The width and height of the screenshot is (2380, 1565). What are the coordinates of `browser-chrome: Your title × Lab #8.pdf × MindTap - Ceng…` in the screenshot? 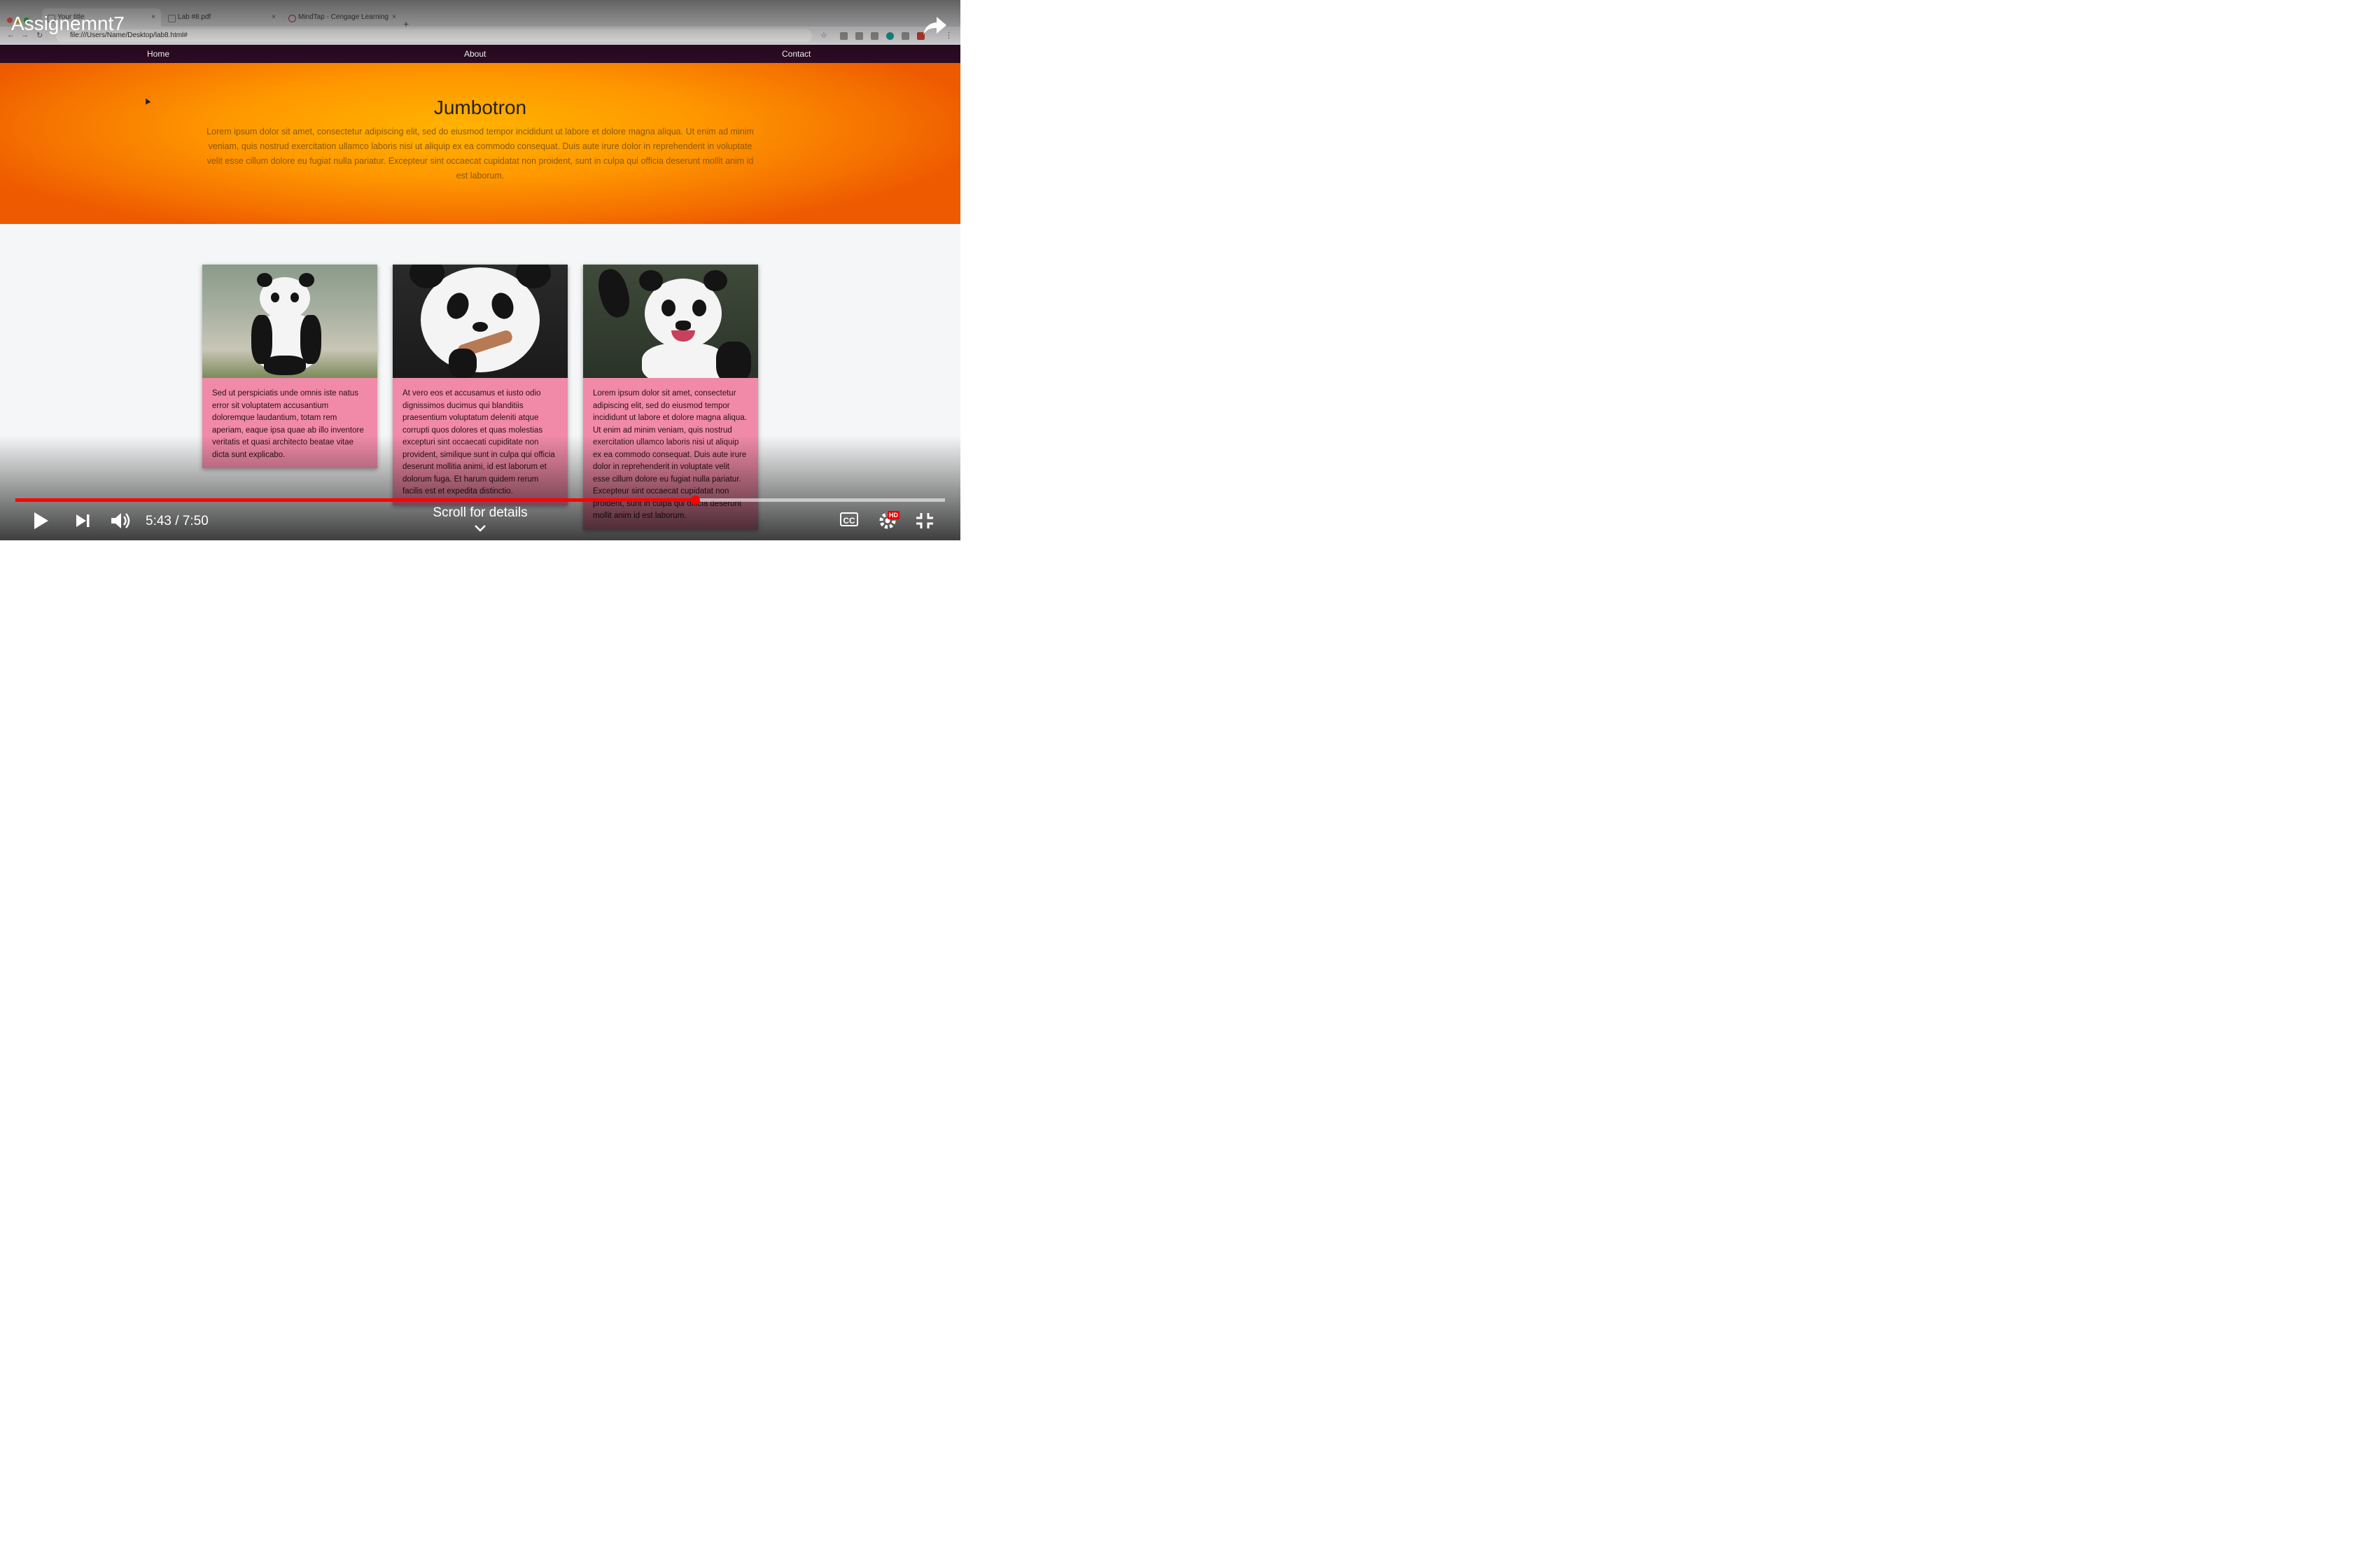 It's located at (480, 22).